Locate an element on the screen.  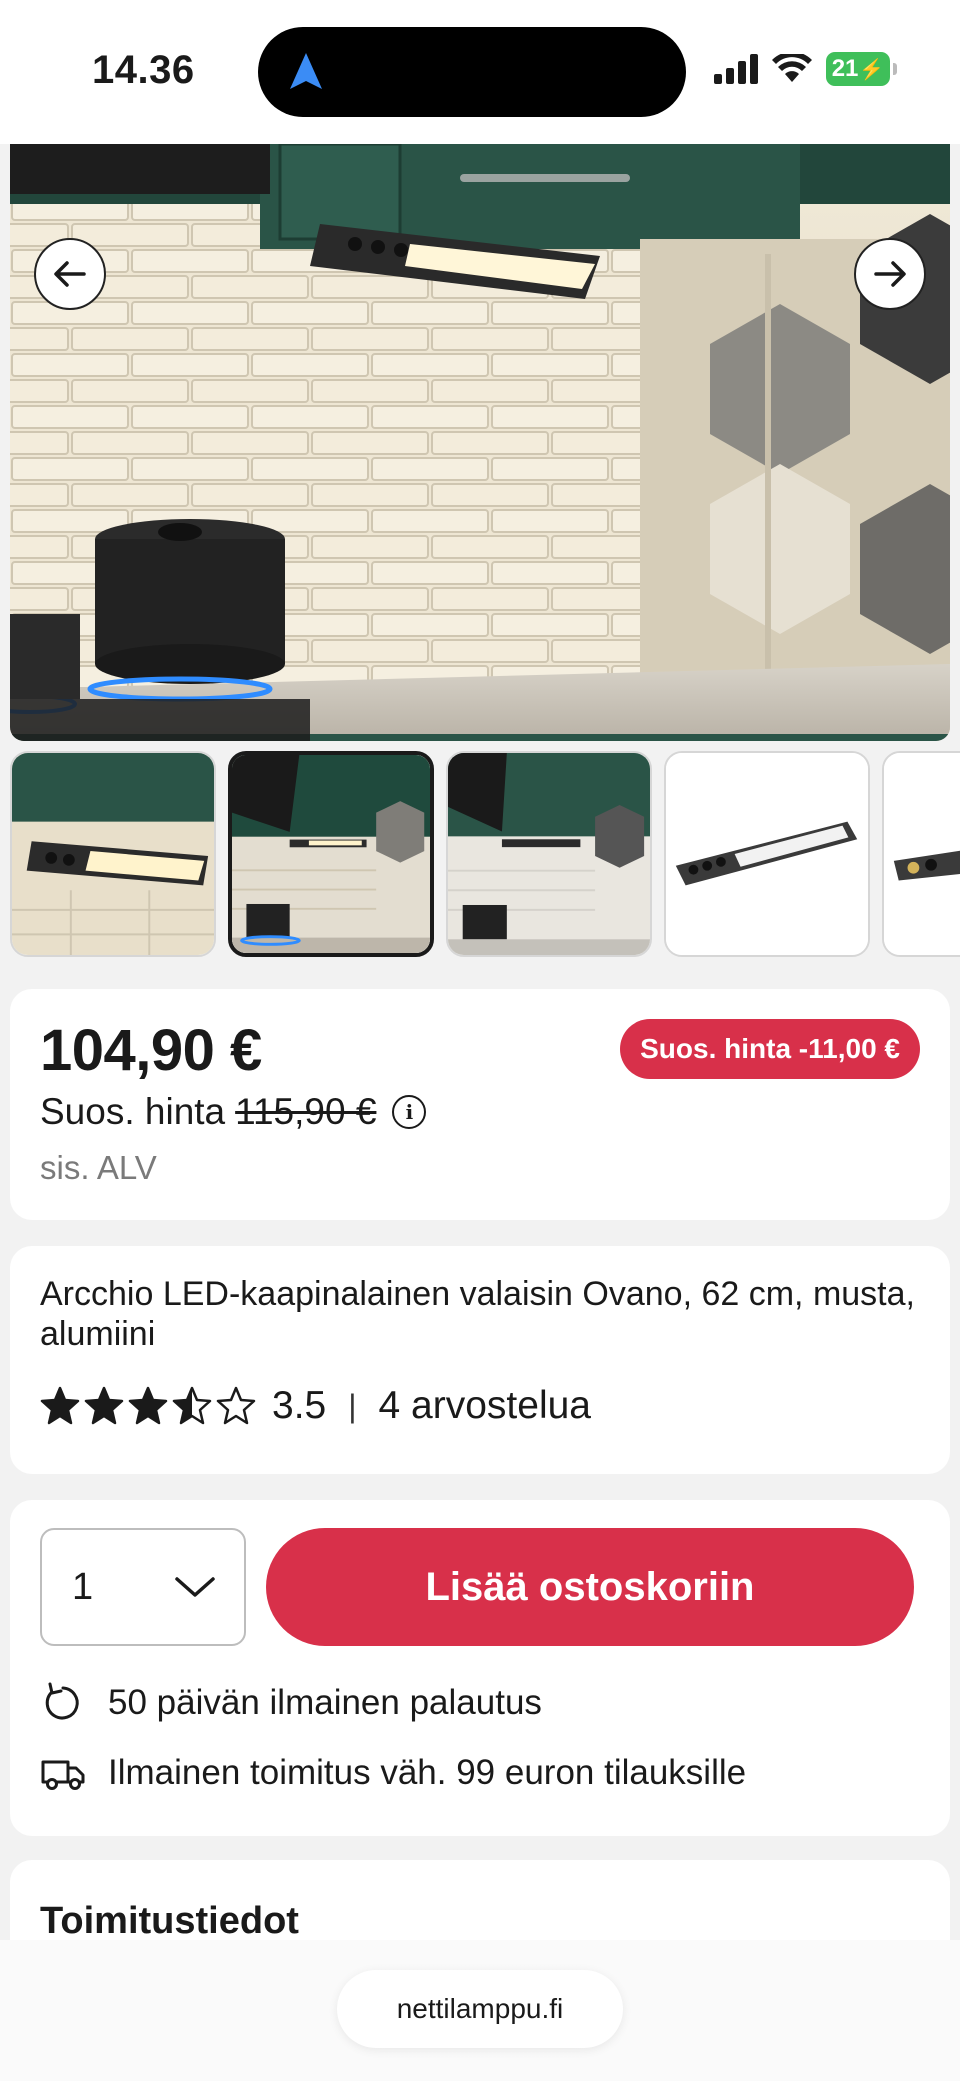
thumbnail-strip is located at coordinates (485, 855).